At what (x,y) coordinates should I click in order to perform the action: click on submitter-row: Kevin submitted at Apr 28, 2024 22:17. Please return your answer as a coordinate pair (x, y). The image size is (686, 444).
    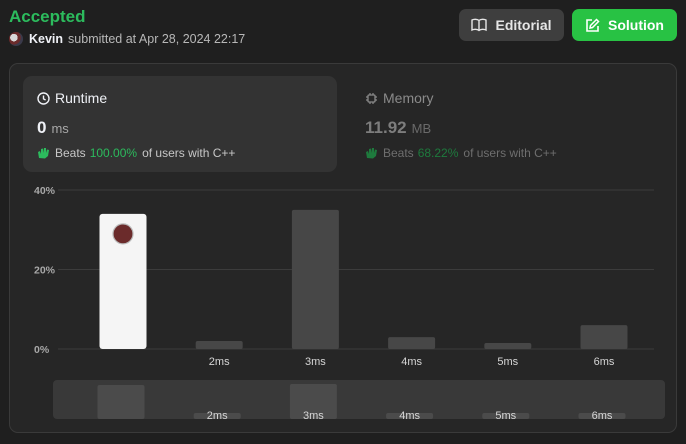
    Looking at the image, I should click on (127, 39).